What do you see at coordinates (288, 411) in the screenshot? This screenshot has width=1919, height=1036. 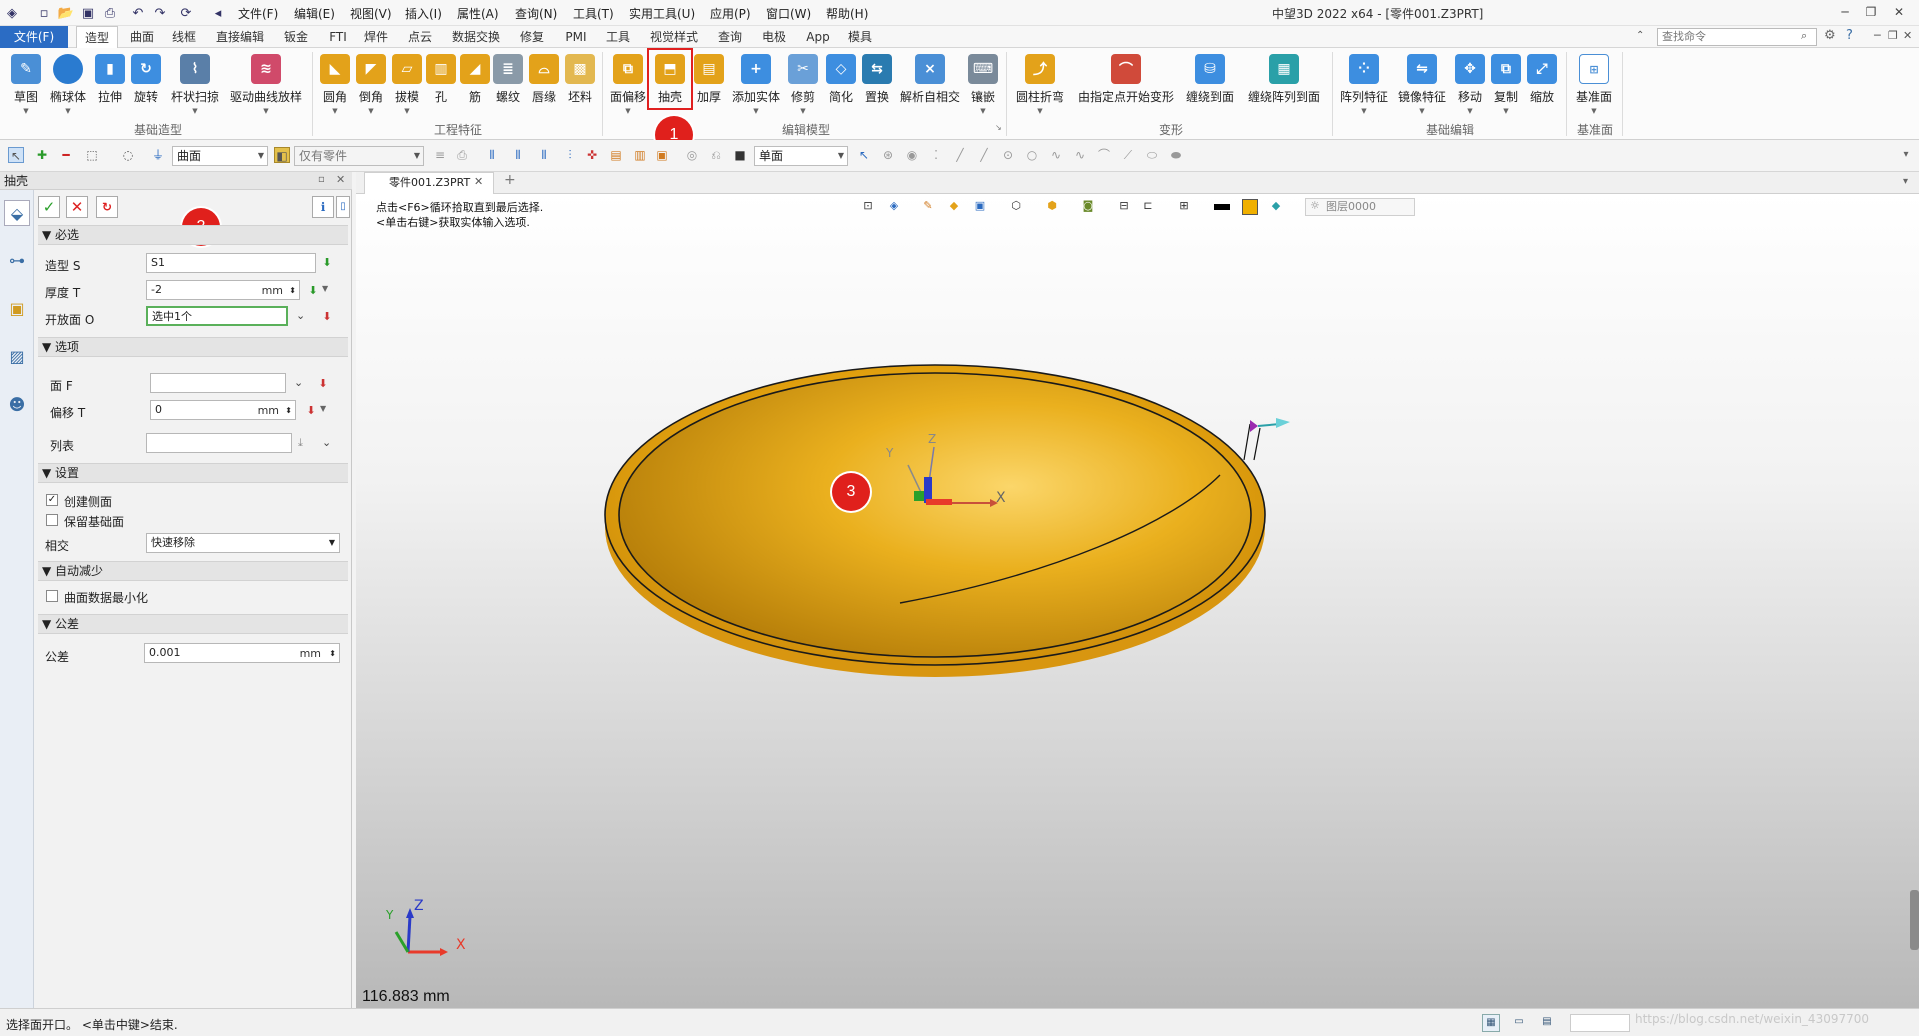 I see `offset-spinner-icon: ⬍` at bounding box center [288, 411].